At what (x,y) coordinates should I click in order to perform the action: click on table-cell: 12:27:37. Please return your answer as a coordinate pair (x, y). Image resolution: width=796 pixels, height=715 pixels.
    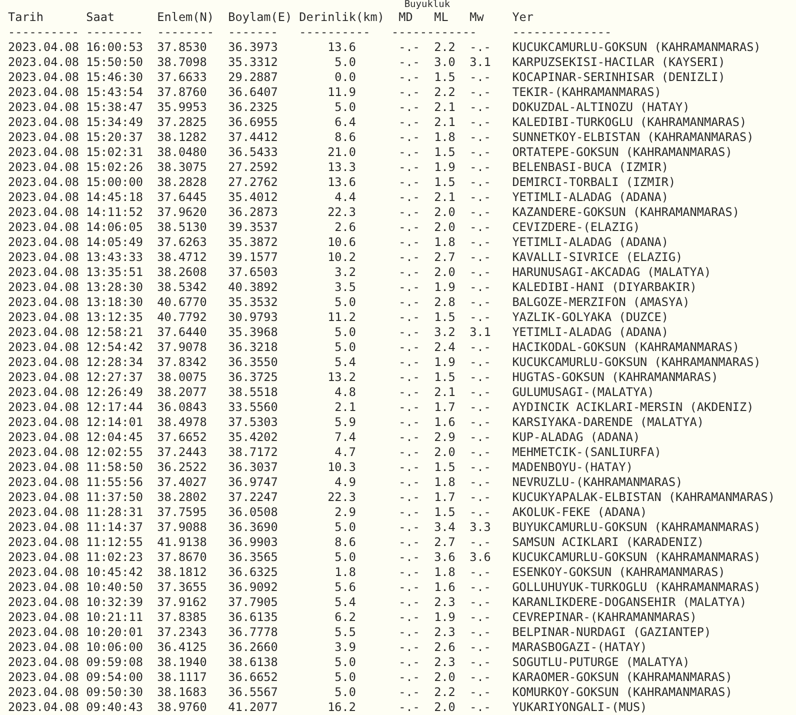
    Looking at the image, I should click on (114, 377).